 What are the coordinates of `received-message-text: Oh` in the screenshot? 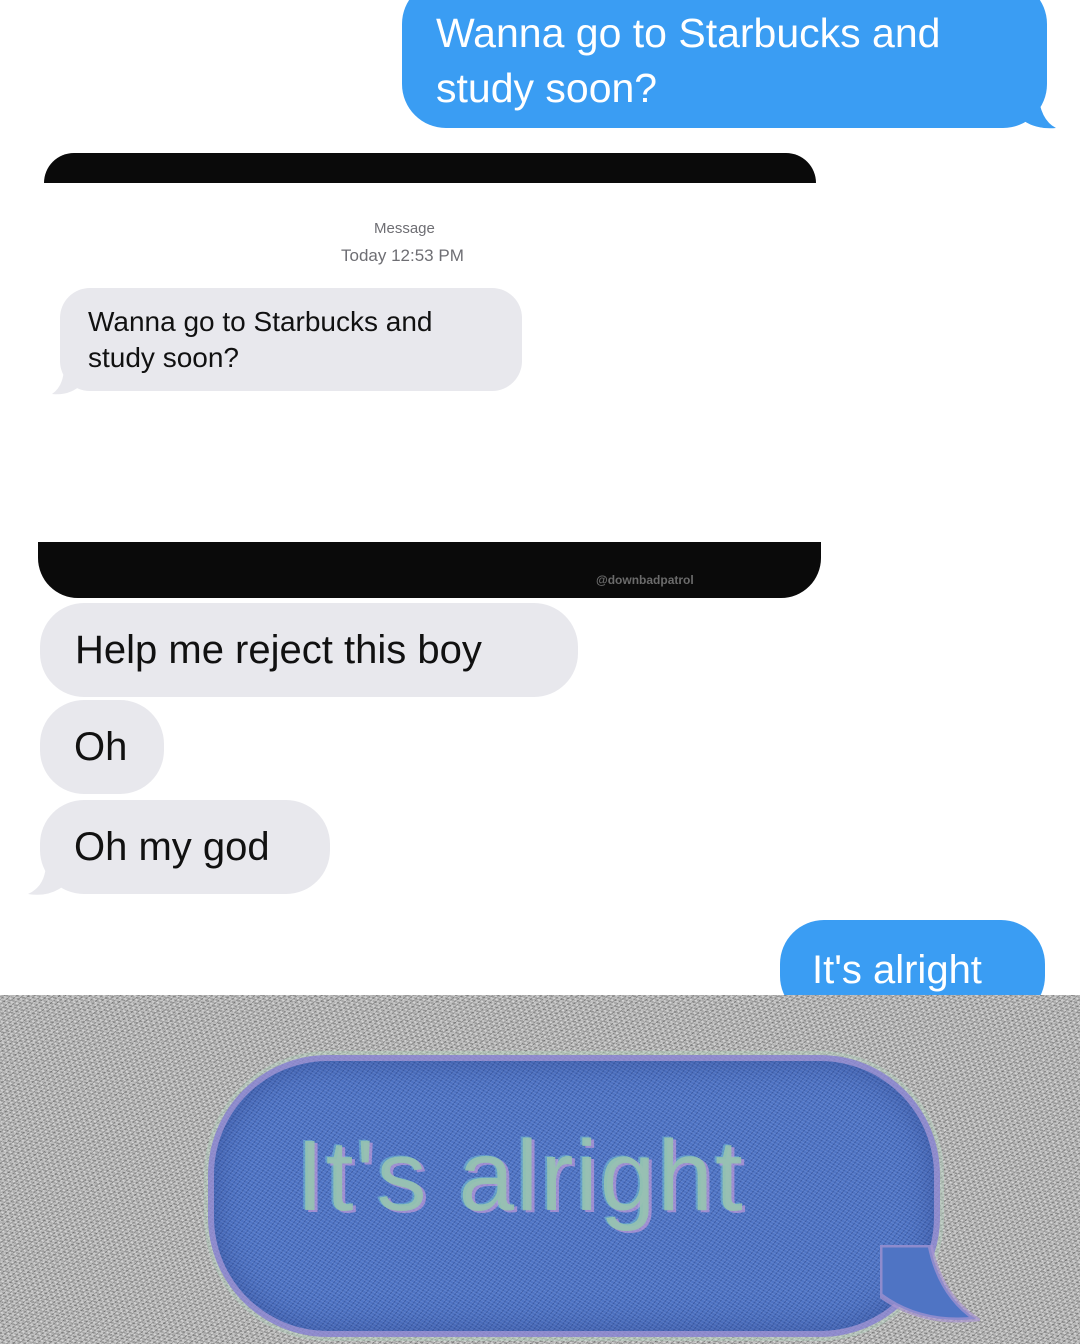 It's located at (101, 747).